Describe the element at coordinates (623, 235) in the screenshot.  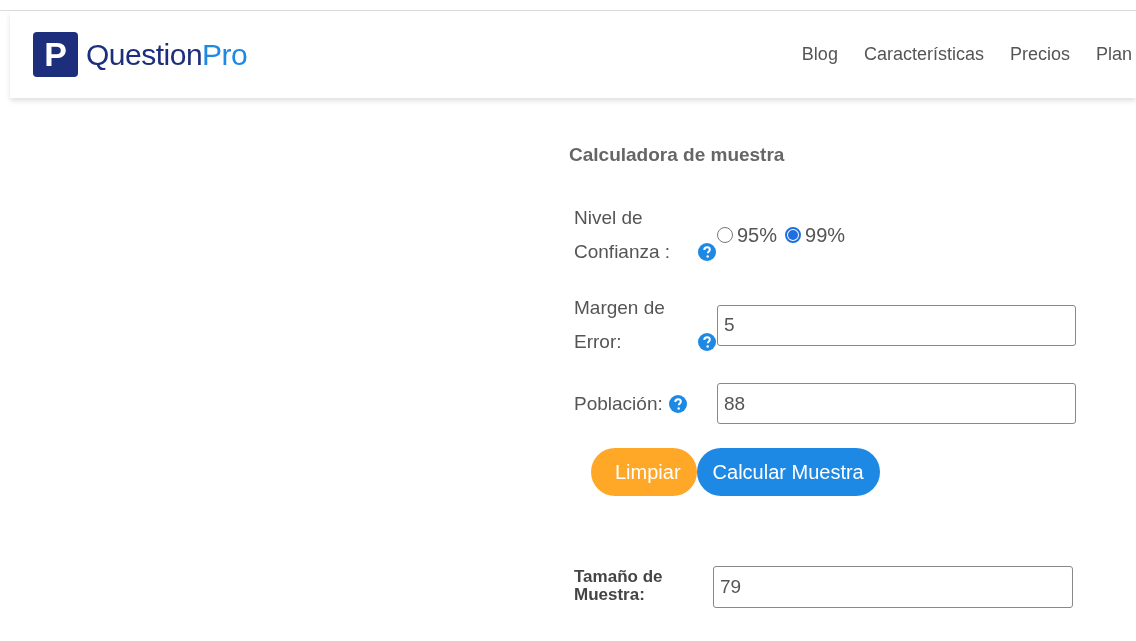
I see `field-label: Nivel de Confianza :` at that location.